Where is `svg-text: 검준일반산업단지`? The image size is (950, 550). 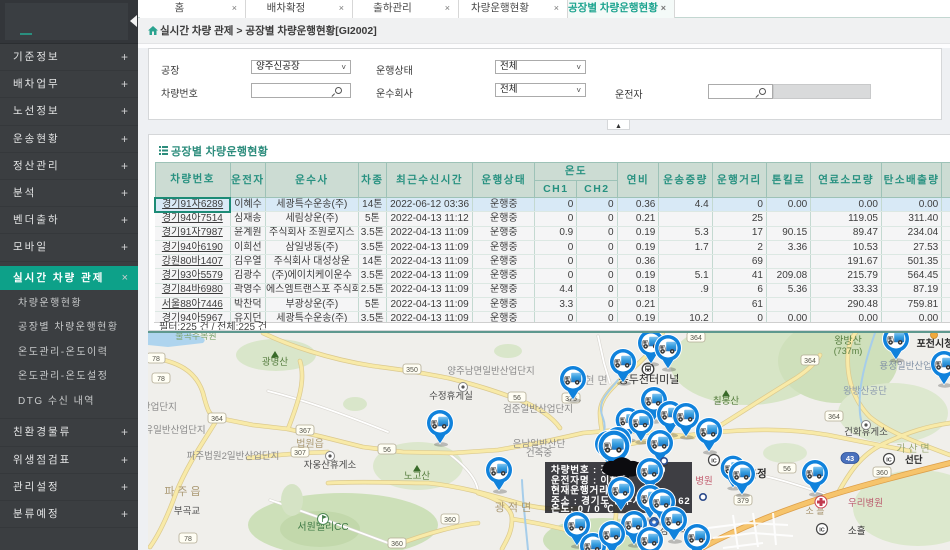
svg-text: 검준일반산업단지 is located at coordinates (538, 409).